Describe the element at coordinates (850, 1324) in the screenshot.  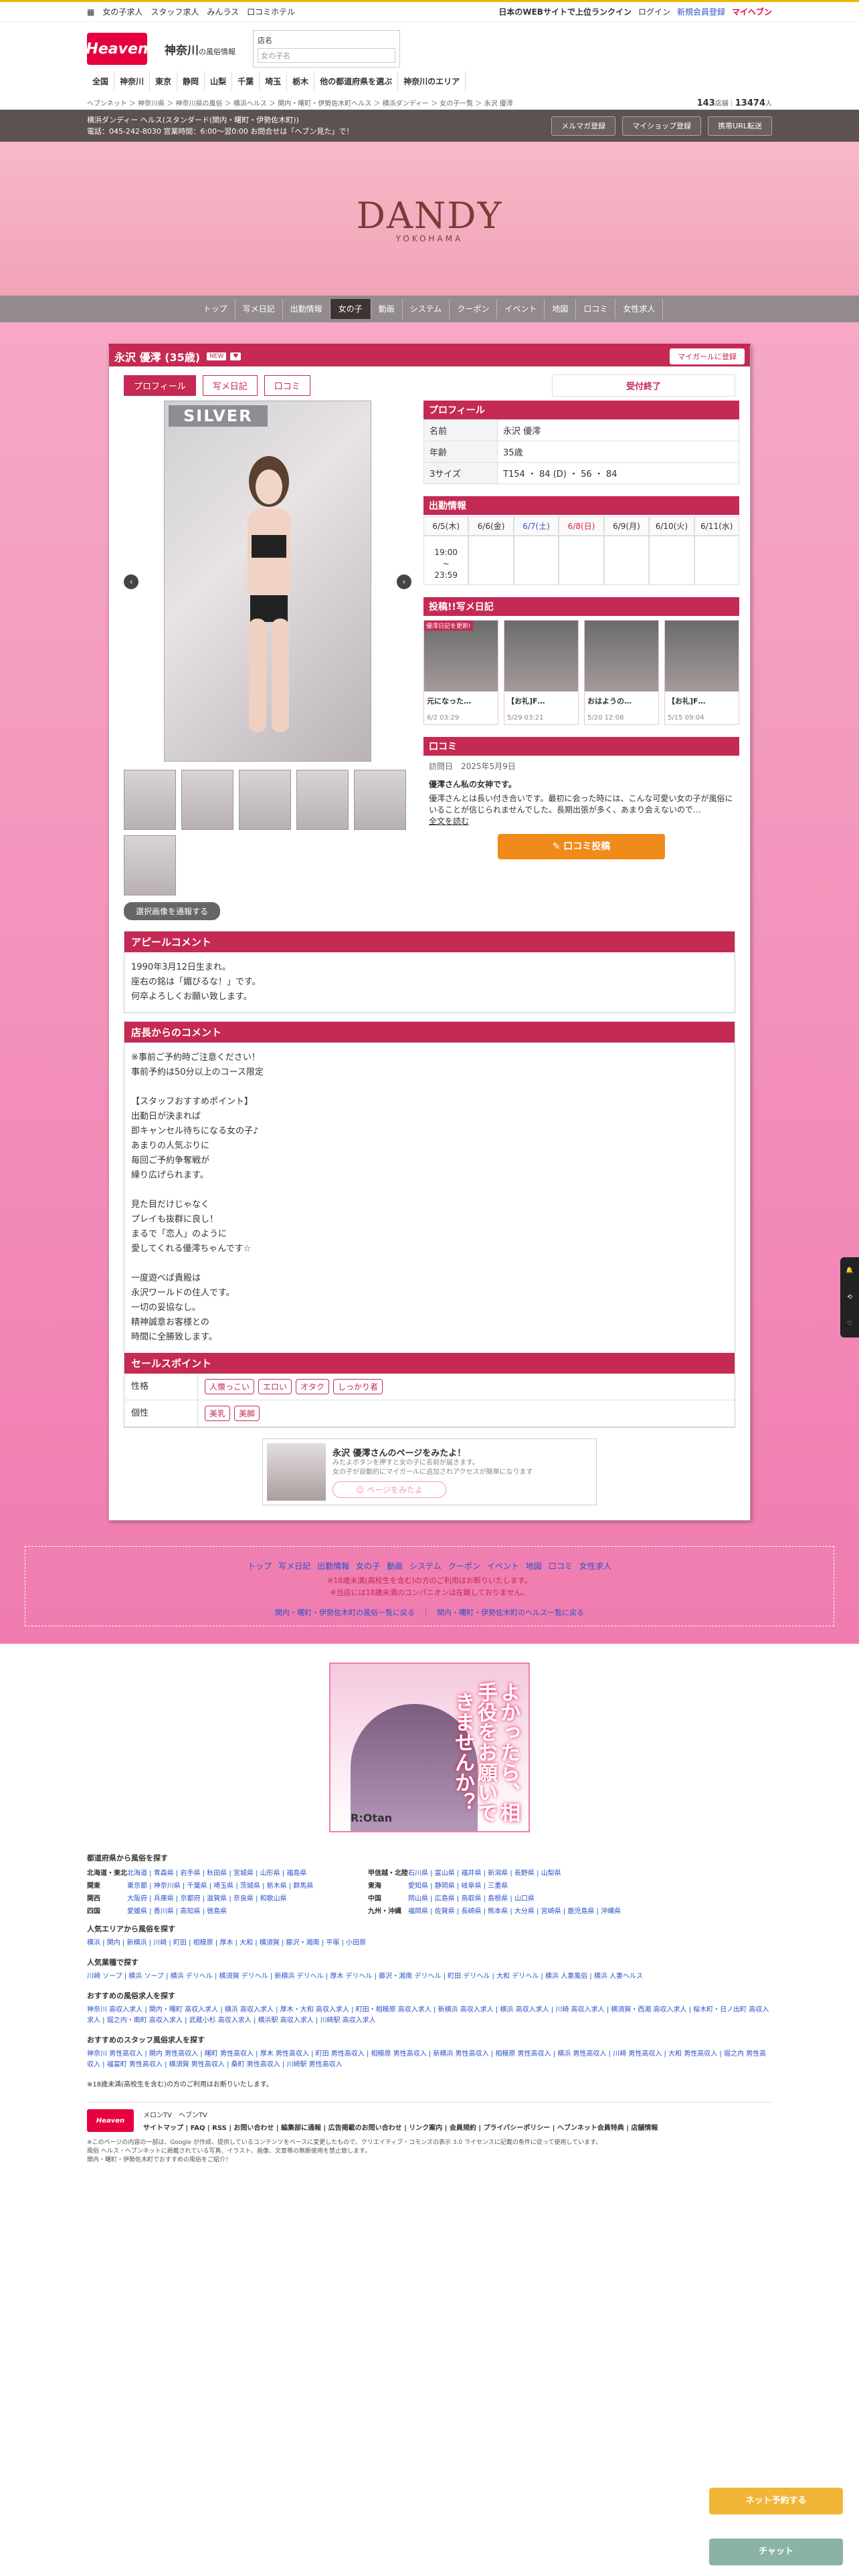
I see `heart-icon: ♡` at that location.